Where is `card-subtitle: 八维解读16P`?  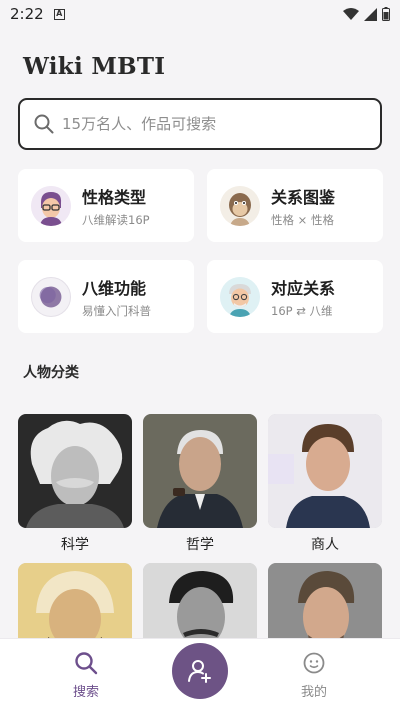 card-subtitle: 八维解读16P is located at coordinates (116, 219).